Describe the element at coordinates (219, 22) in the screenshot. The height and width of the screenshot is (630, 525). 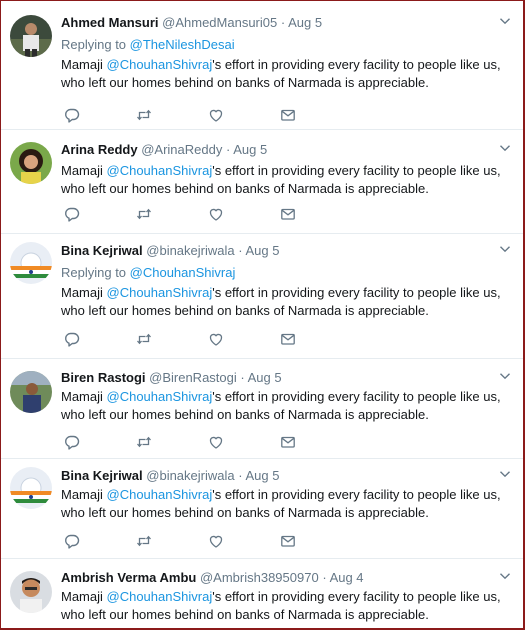
I see `user-handle: @AhmedMansuri05` at that location.